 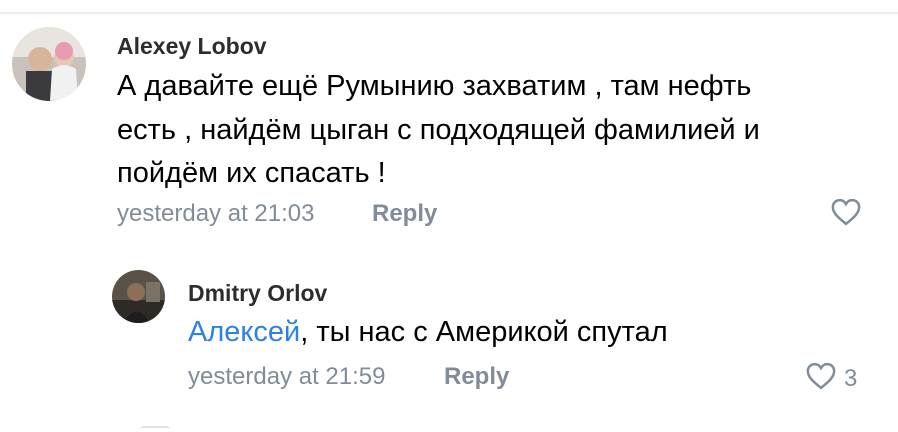 What do you see at coordinates (287, 376) in the screenshot?
I see `comment-timestamp: yesterday at 21:59` at bounding box center [287, 376].